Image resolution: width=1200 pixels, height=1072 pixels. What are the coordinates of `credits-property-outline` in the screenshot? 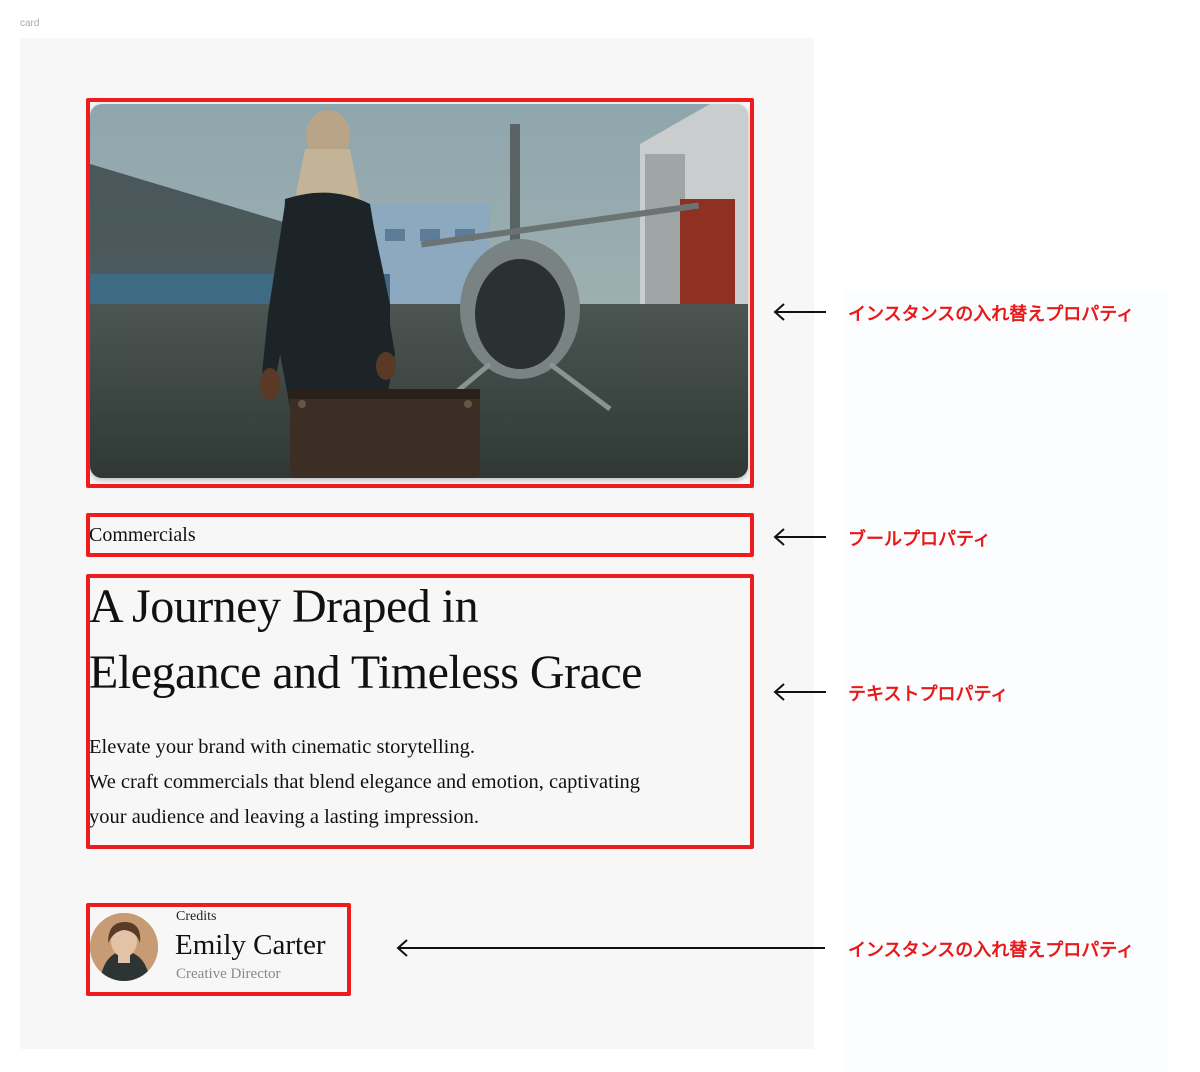 It's located at (218, 949).